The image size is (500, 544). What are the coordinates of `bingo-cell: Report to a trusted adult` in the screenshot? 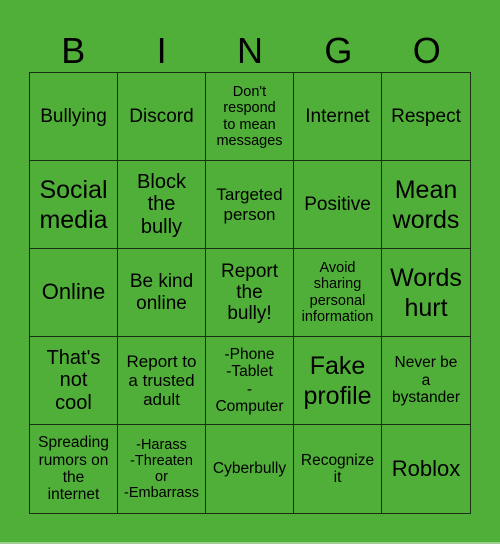 It's located at (162, 381).